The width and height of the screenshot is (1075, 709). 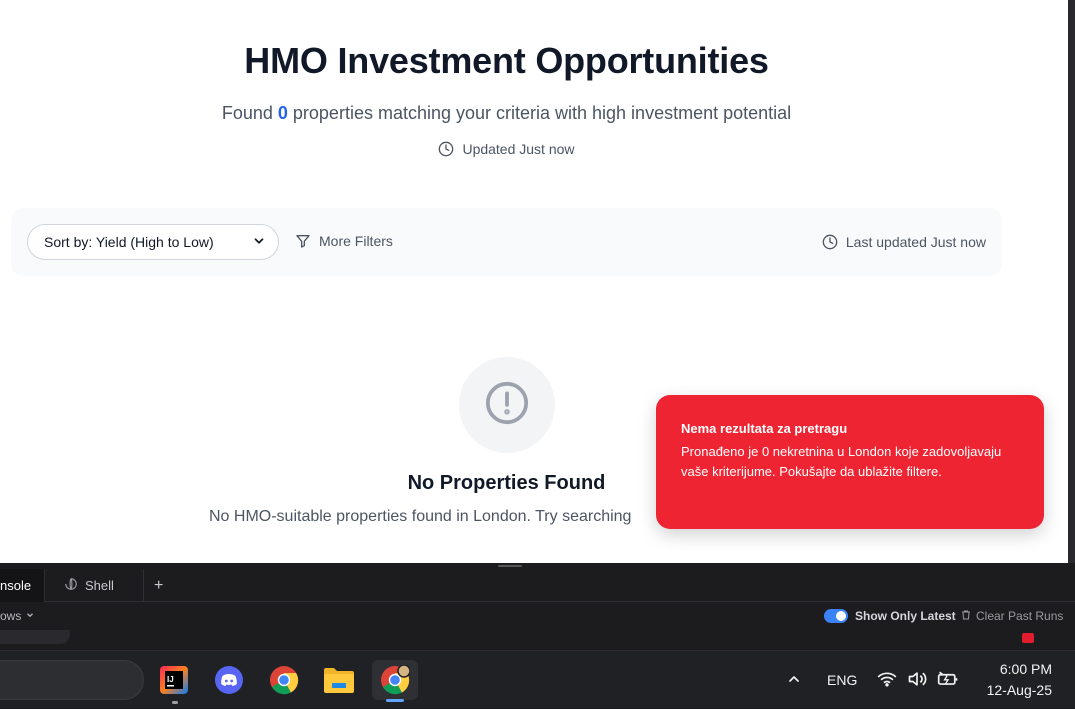 I want to click on trash-icon, so click(x=966, y=616).